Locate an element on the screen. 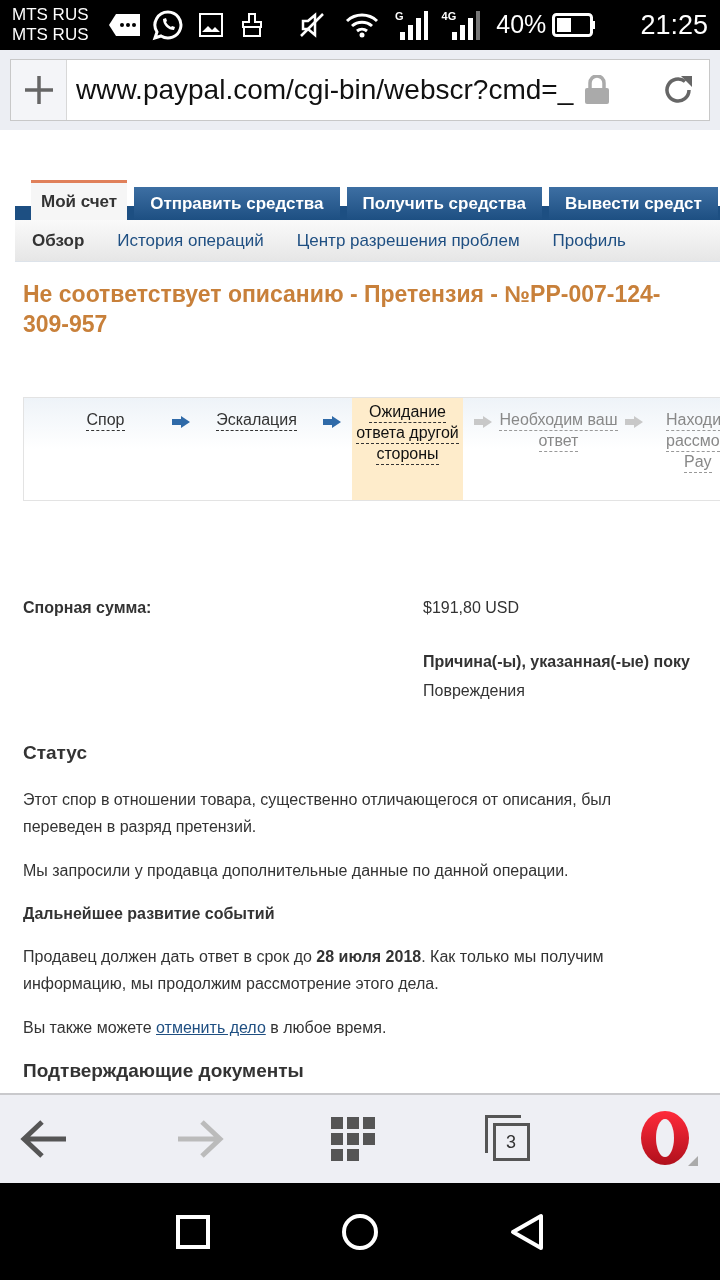 The height and width of the screenshot is (1280, 720). message-icon is located at coordinates (125, 25).